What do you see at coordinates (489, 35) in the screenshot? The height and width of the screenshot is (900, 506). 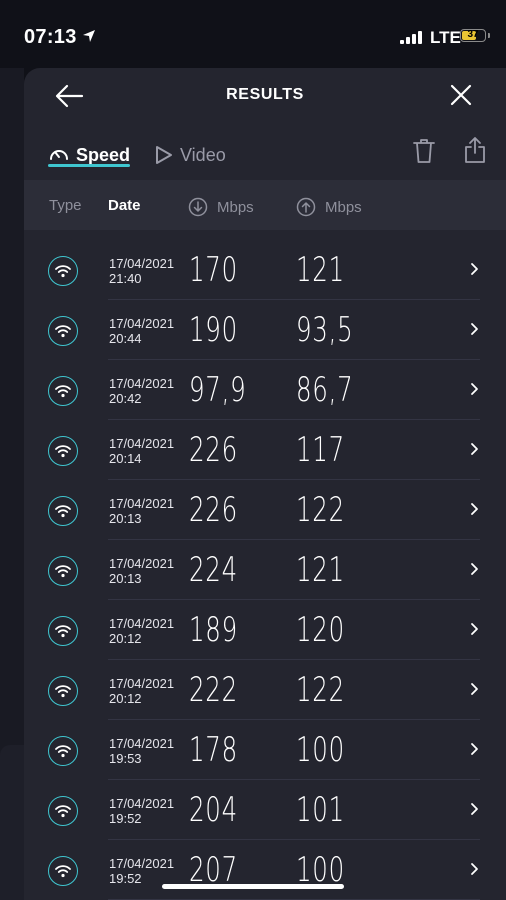 I see `battery-nub` at bounding box center [489, 35].